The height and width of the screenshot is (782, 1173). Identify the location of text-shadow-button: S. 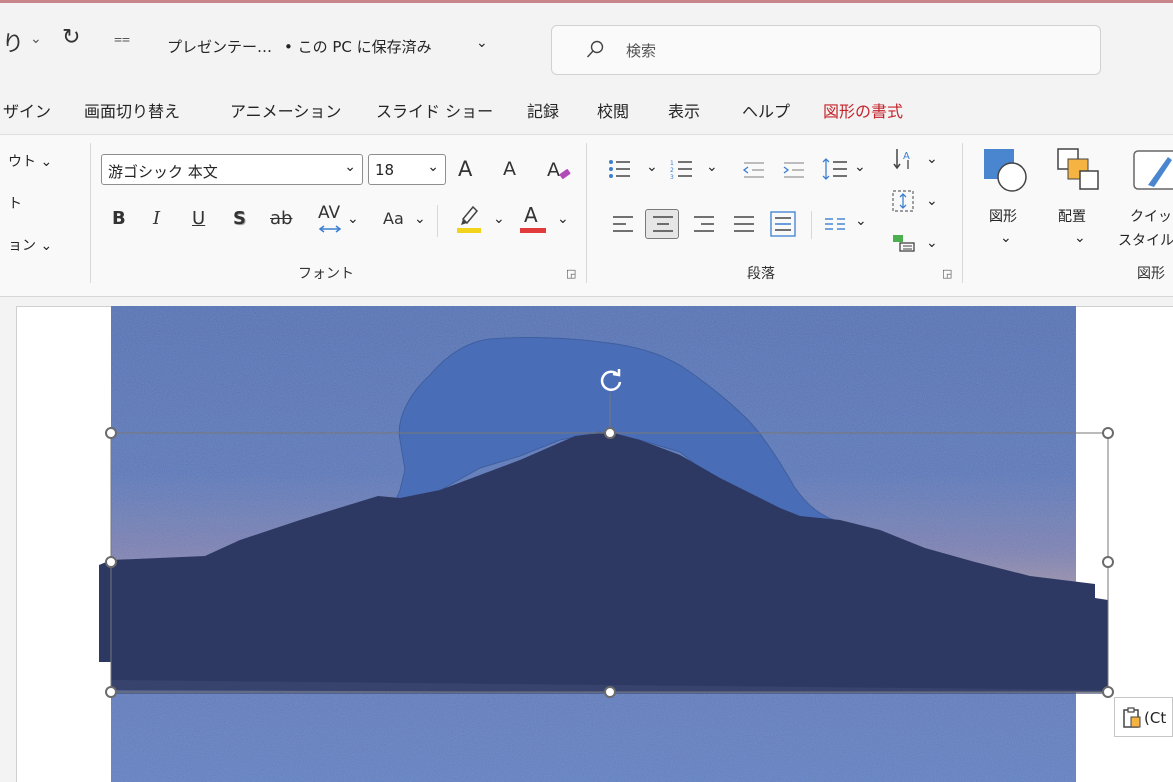
(239, 219).